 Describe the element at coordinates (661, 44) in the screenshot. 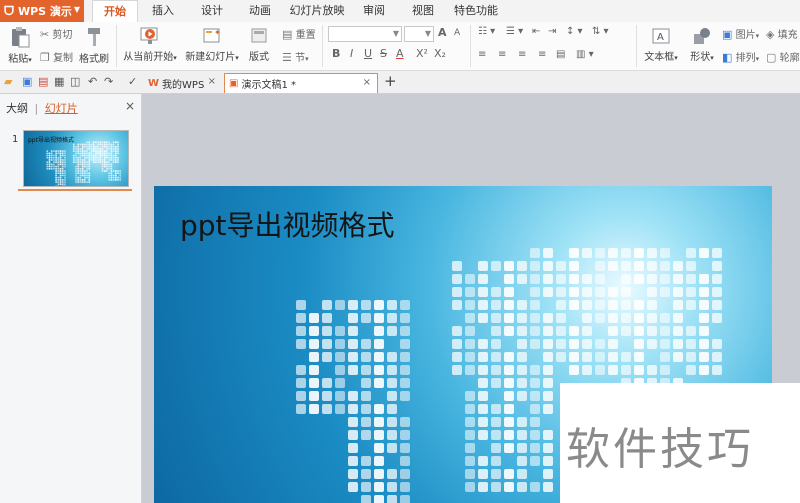

I see `textbox-button: A 文本框▾` at that location.